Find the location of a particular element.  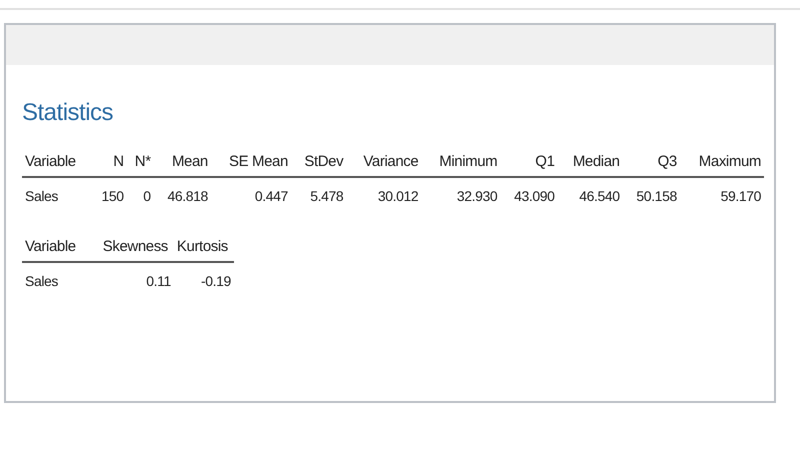

table-cell: 0.447 is located at coordinates (250, 192).